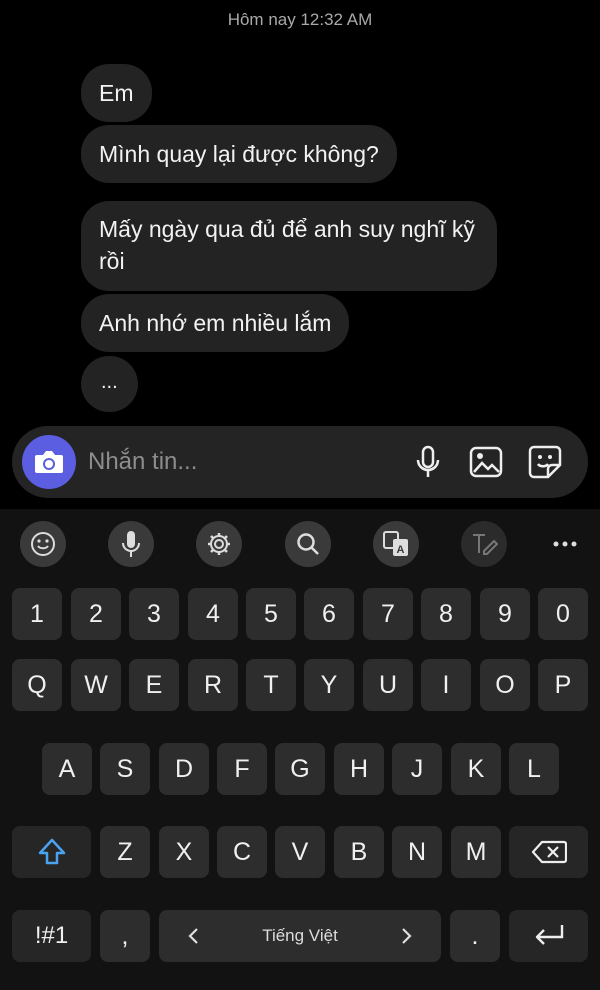  I want to click on camera-button, so click(49, 462).